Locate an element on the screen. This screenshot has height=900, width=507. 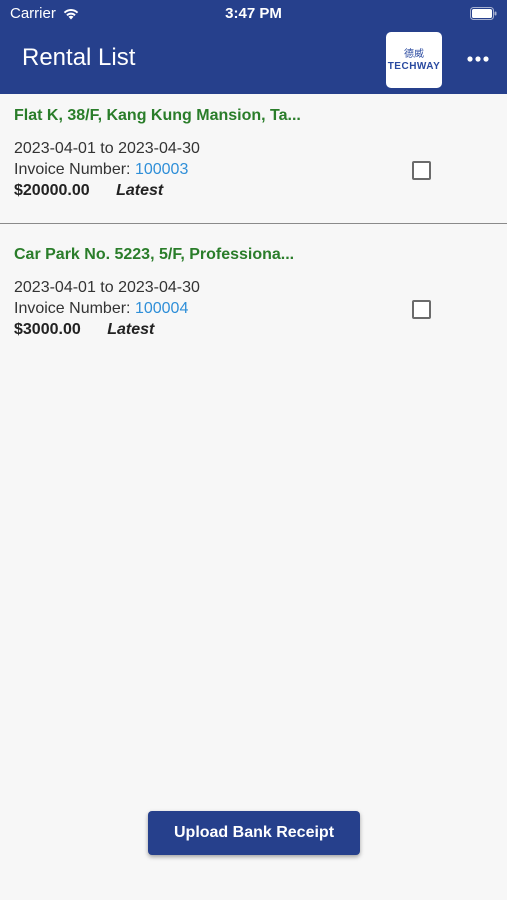
status-bar: Carrier 3:47 PM is located at coordinates (253, 14).